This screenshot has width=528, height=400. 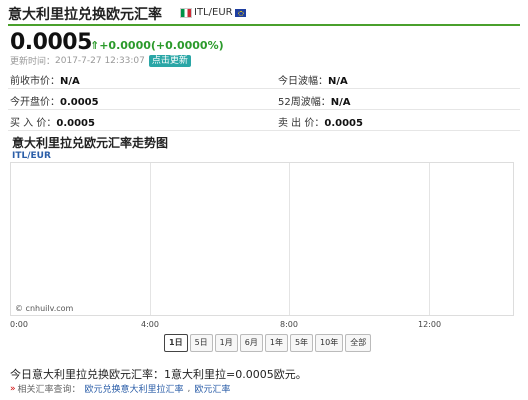 I want to click on pair-code: ITL/EUR, so click(x=213, y=12).